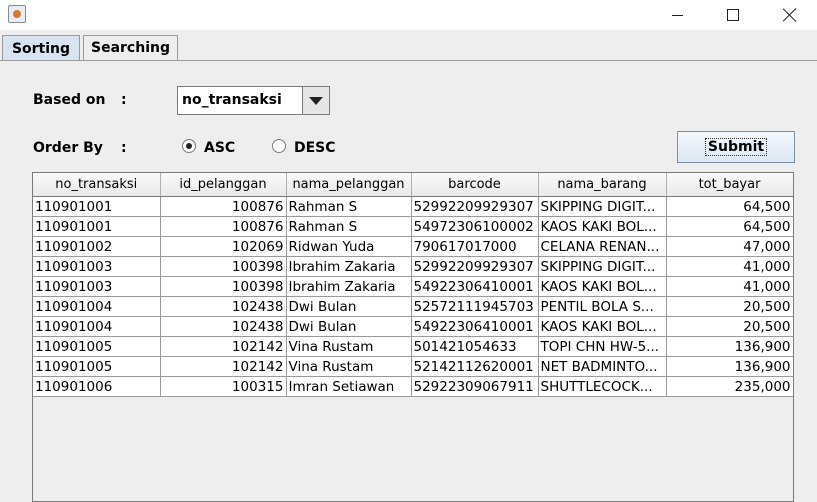  Describe the element at coordinates (219, 148) in the screenshot. I see `asc-label: ASC` at that location.